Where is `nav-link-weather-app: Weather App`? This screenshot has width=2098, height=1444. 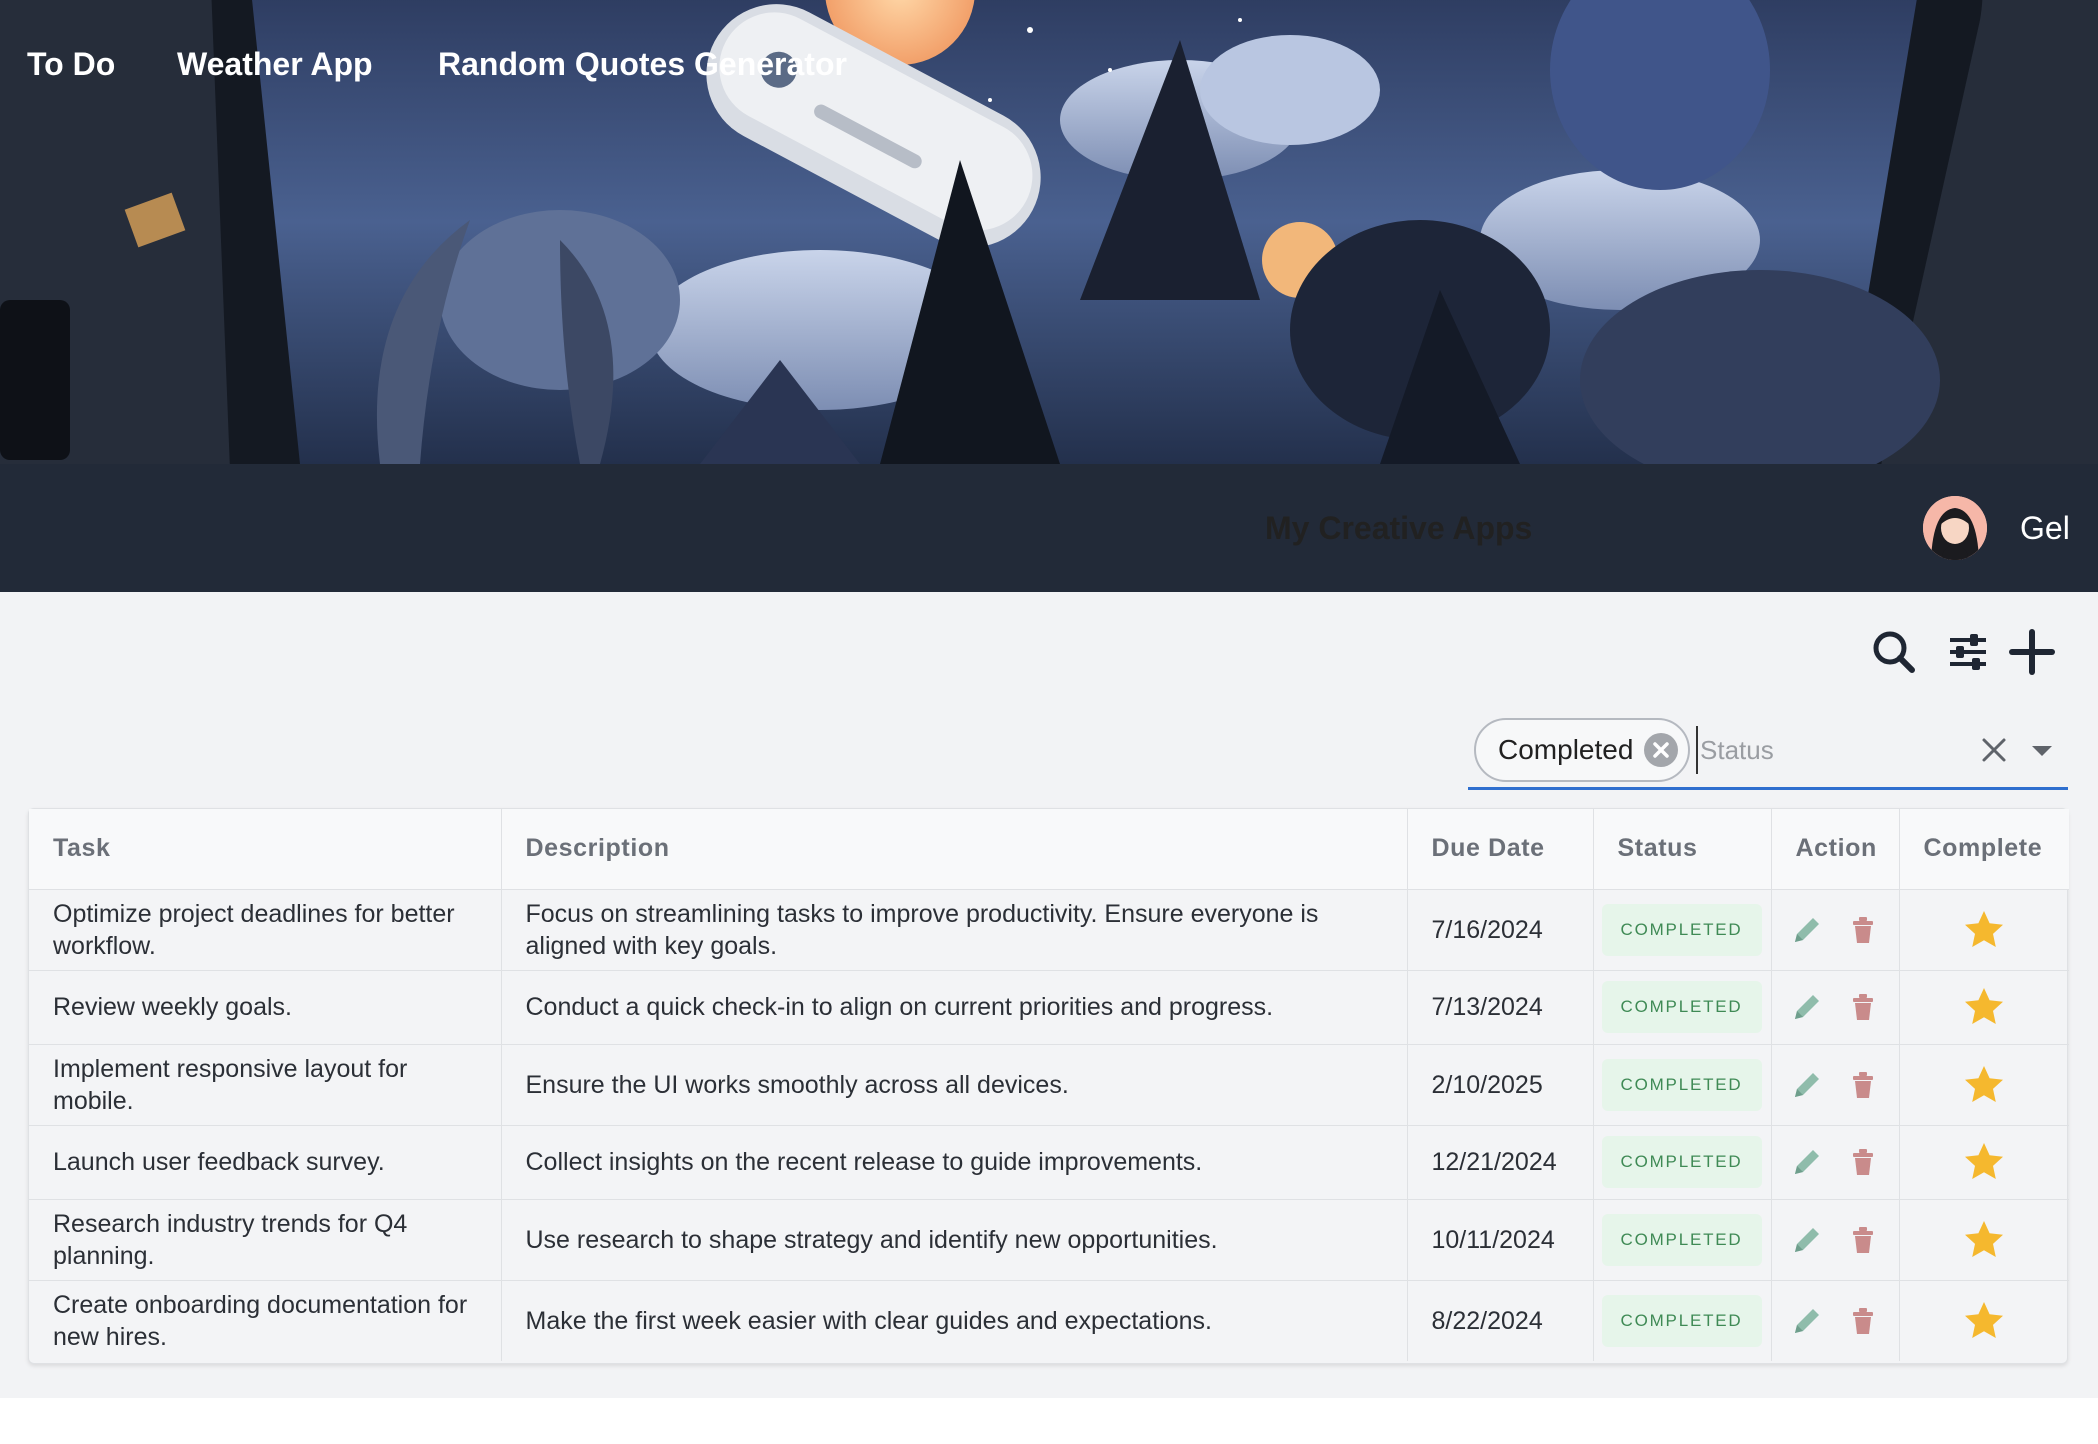 nav-link-weather-app: Weather App is located at coordinates (275, 64).